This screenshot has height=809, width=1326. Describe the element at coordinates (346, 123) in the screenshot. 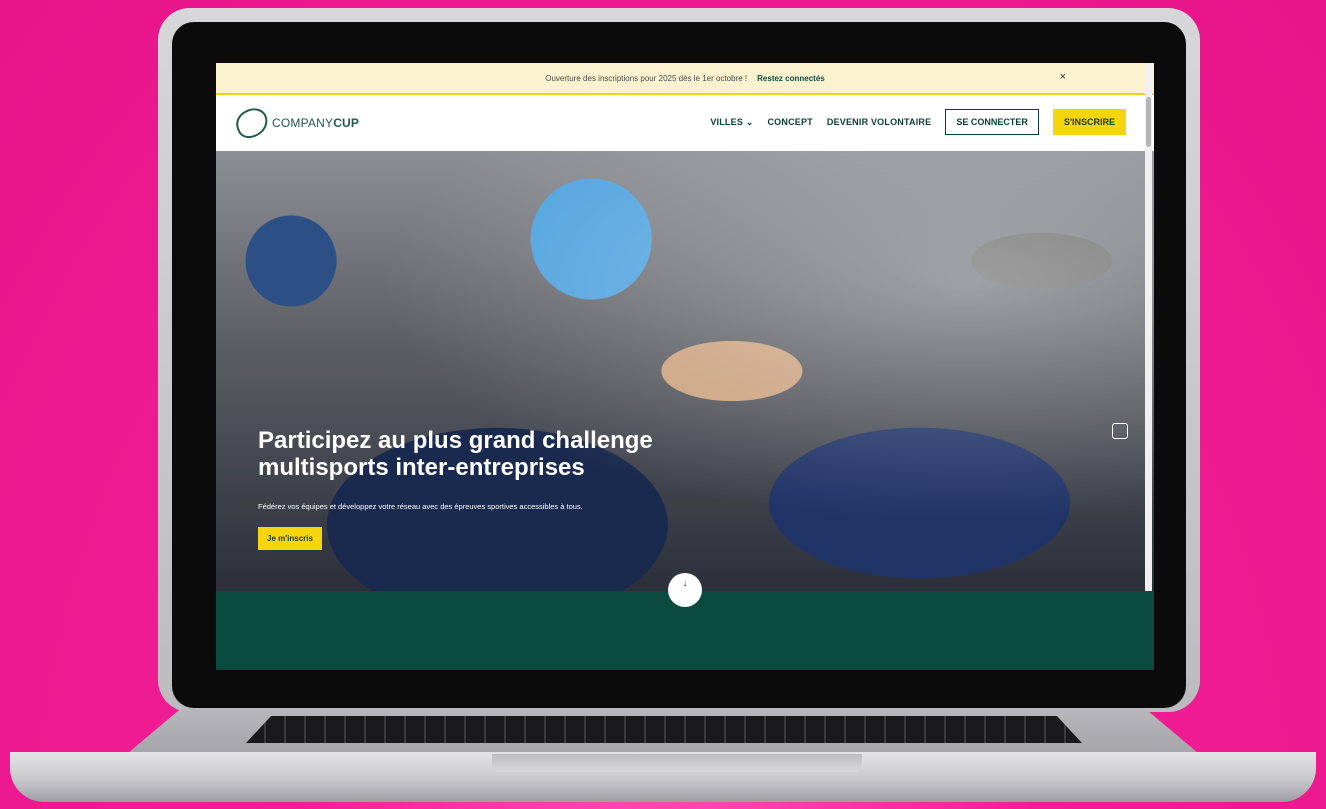

I see `logo-text-bold: CUP` at that location.